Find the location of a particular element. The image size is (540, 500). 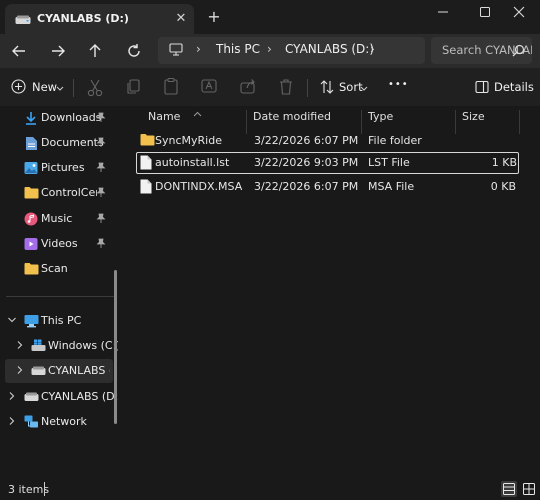

sidebar-item-scan: Scan is located at coordinates (59, 269).